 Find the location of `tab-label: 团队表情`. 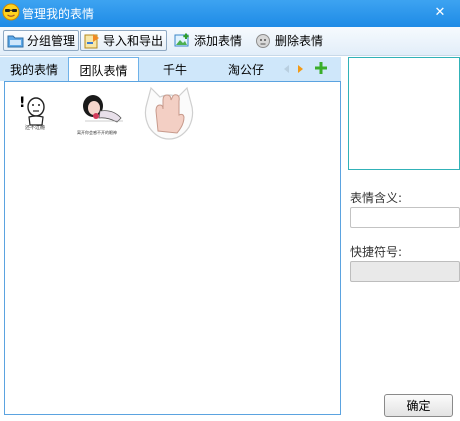

tab-label: 团队表情 is located at coordinates (103, 70).